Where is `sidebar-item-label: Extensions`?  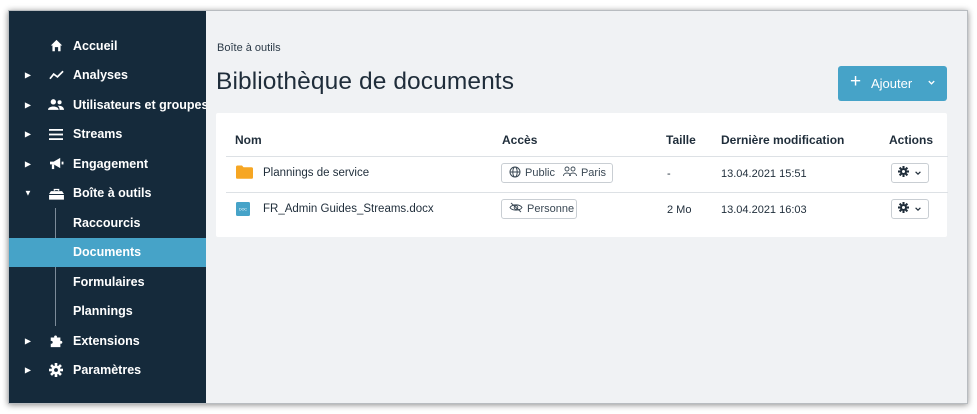
sidebar-item-label: Extensions is located at coordinates (106, 340).